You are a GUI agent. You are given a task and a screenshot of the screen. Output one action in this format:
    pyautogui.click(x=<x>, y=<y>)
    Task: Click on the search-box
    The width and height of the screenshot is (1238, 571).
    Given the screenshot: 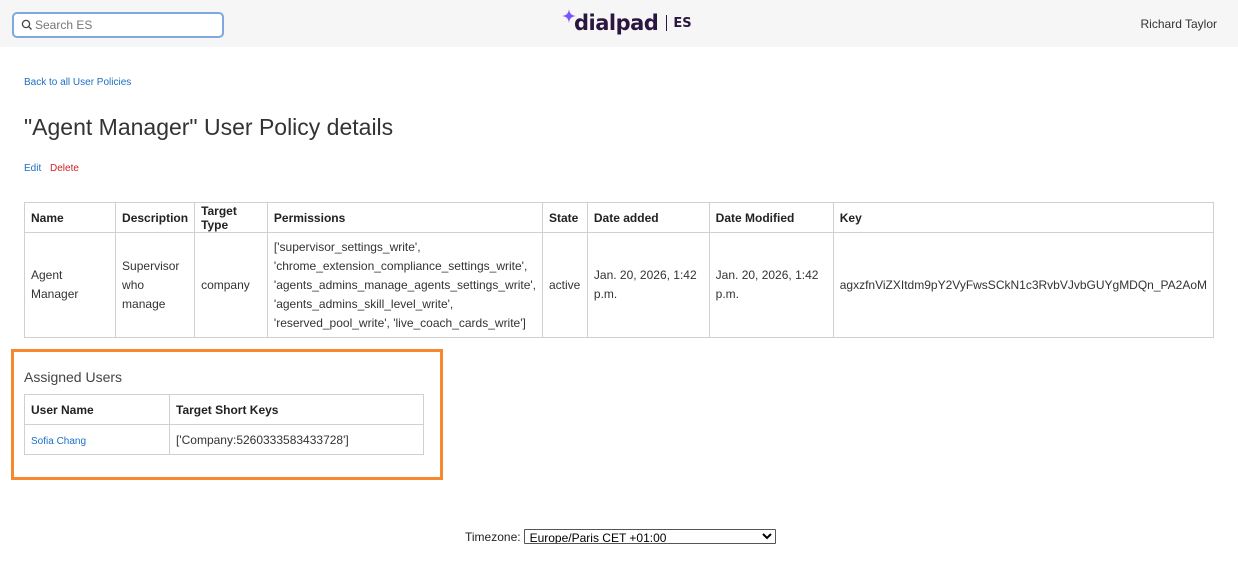 What is the action you would take?
    pyautogui.click(x=118, y=25)
    